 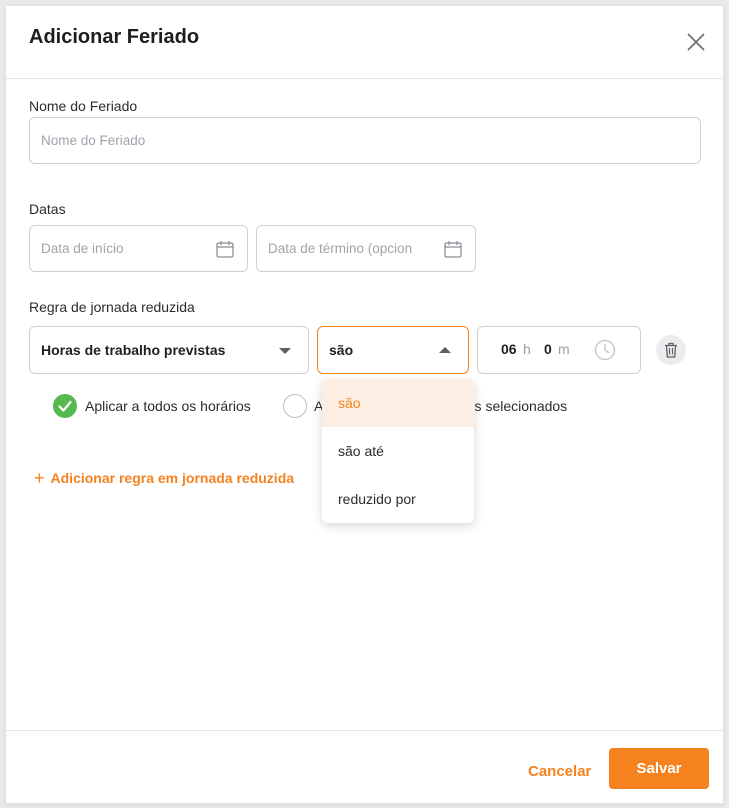 I want to click on apply-all-radio, so click(x=65, y=406).